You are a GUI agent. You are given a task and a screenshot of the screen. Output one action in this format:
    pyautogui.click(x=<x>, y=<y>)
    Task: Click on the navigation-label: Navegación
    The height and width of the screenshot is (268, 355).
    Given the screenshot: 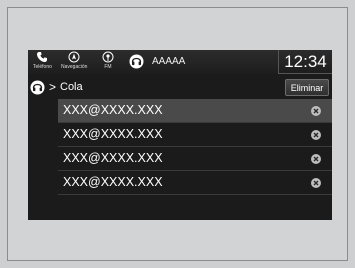 What is the action you would take?
    pyautogui.click(x=74, y=67)
    